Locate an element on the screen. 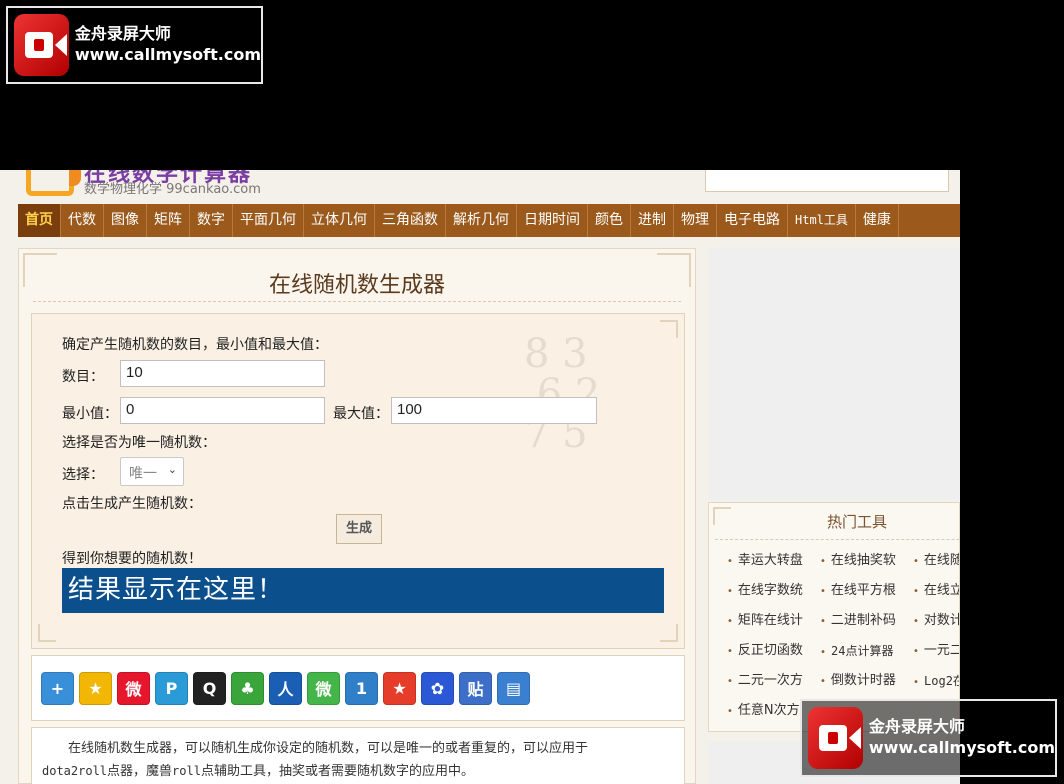 The image size is (1064, 784). hot-tool-link: 二进制补码 is located at coordinates (866, 621).